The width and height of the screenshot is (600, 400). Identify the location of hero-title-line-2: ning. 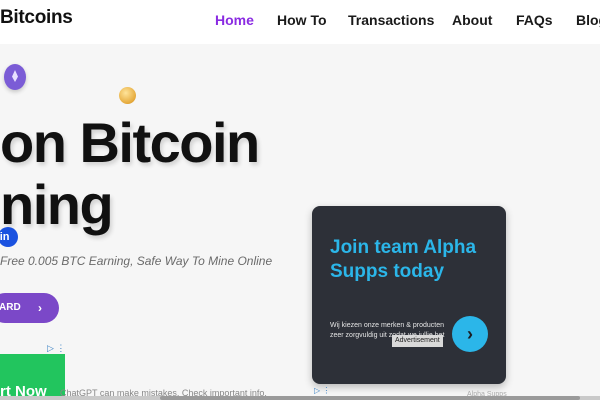
(57, 204).